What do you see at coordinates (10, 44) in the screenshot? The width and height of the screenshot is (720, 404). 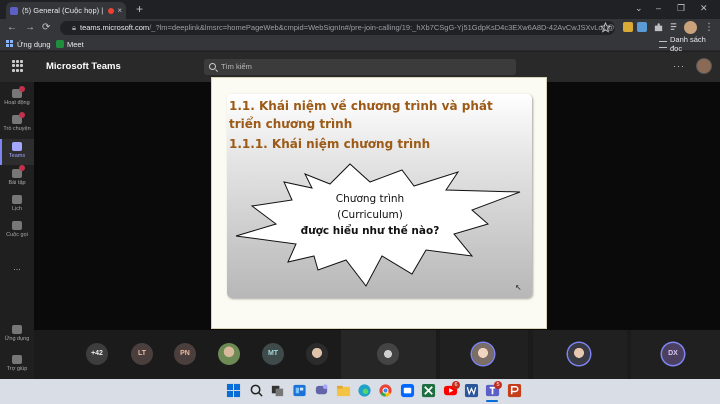 I see `apps-grid-icon` at bounding box center [10, 44].